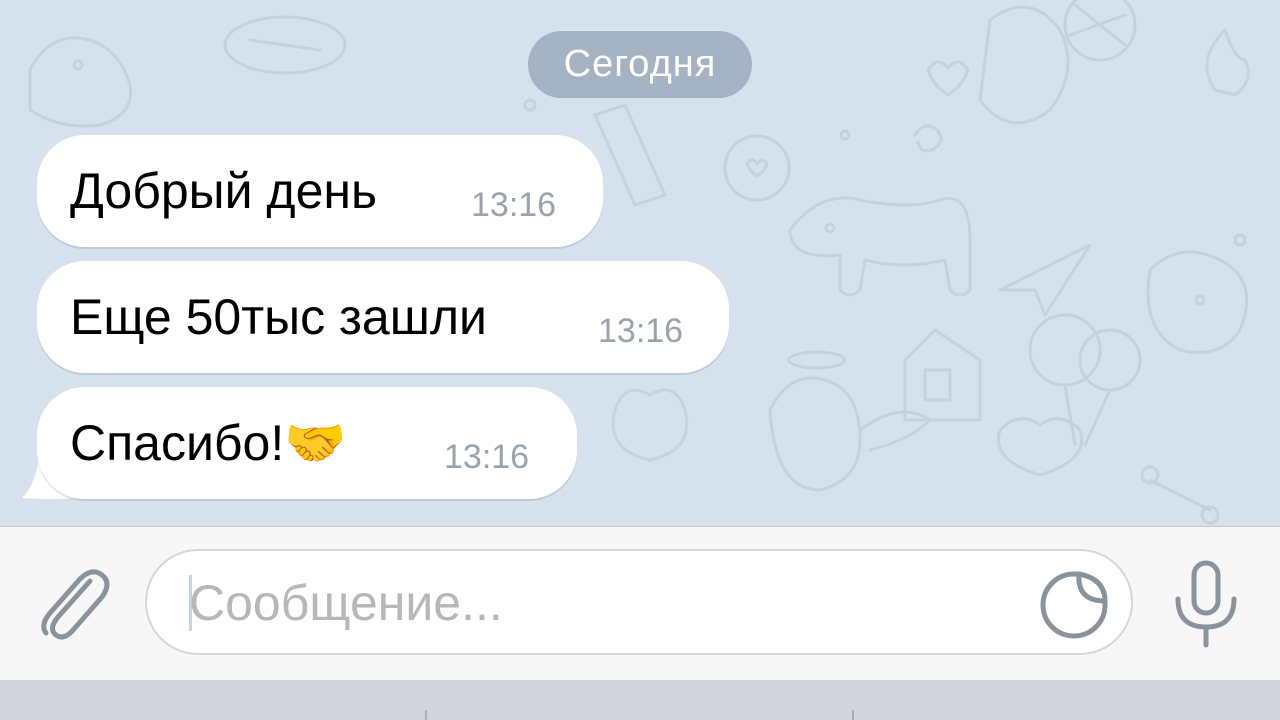 The image size is (1280, 720). I want to click on message-input-field, so click(639, 602).